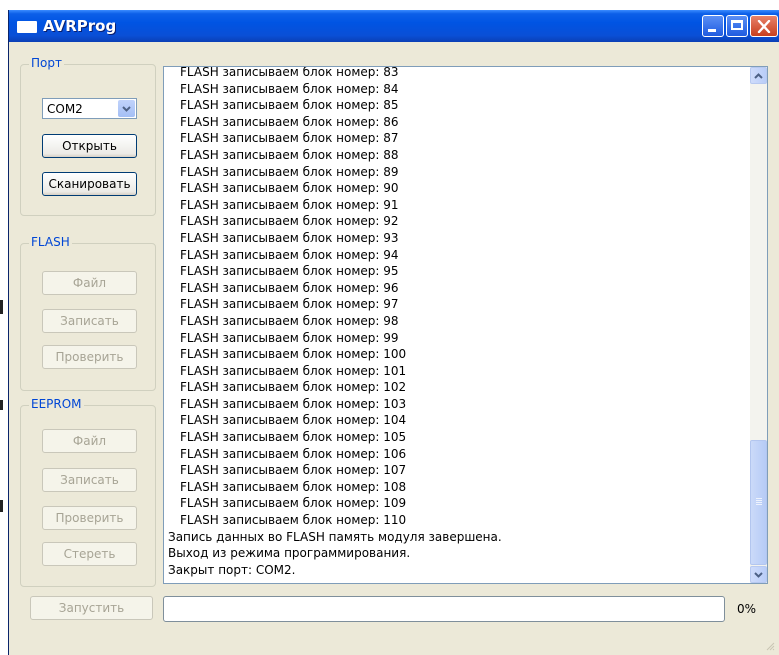 The height and width of the screenshot is (655, 779). I want to click on flash-write-button: Записать, so click(89, 321).